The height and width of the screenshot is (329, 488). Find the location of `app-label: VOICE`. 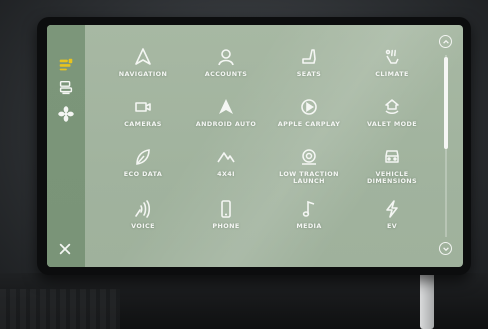

app-label: VOICE is located at coordinates (143, 226).